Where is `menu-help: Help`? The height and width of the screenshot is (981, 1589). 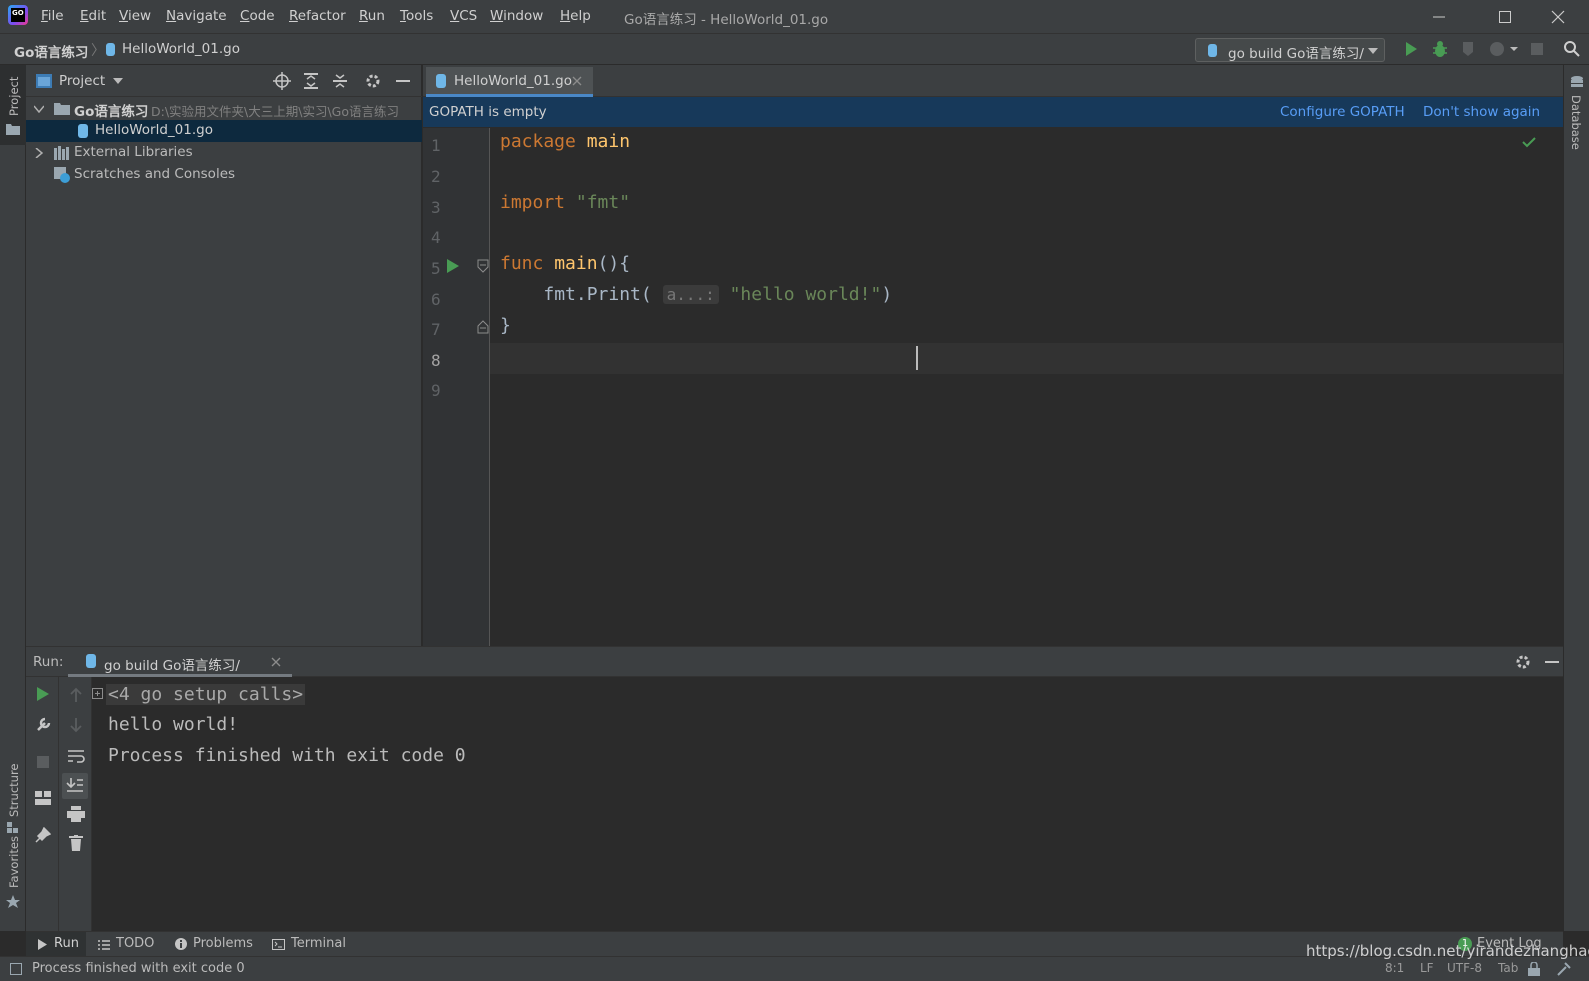
menu-help: Help is located at coordinates (575, 16).